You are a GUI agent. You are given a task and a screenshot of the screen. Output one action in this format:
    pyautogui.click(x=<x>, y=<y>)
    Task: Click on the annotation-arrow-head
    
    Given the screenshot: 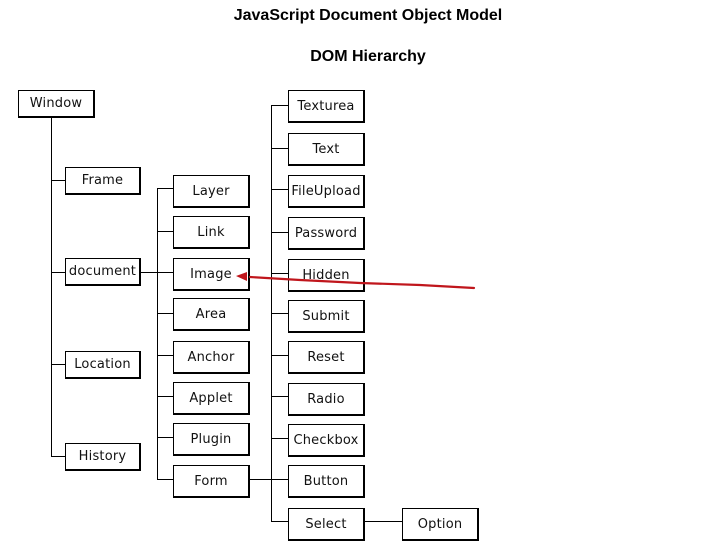 What is the action you would take?
    pyautogui.click(x=241, y=276)
    